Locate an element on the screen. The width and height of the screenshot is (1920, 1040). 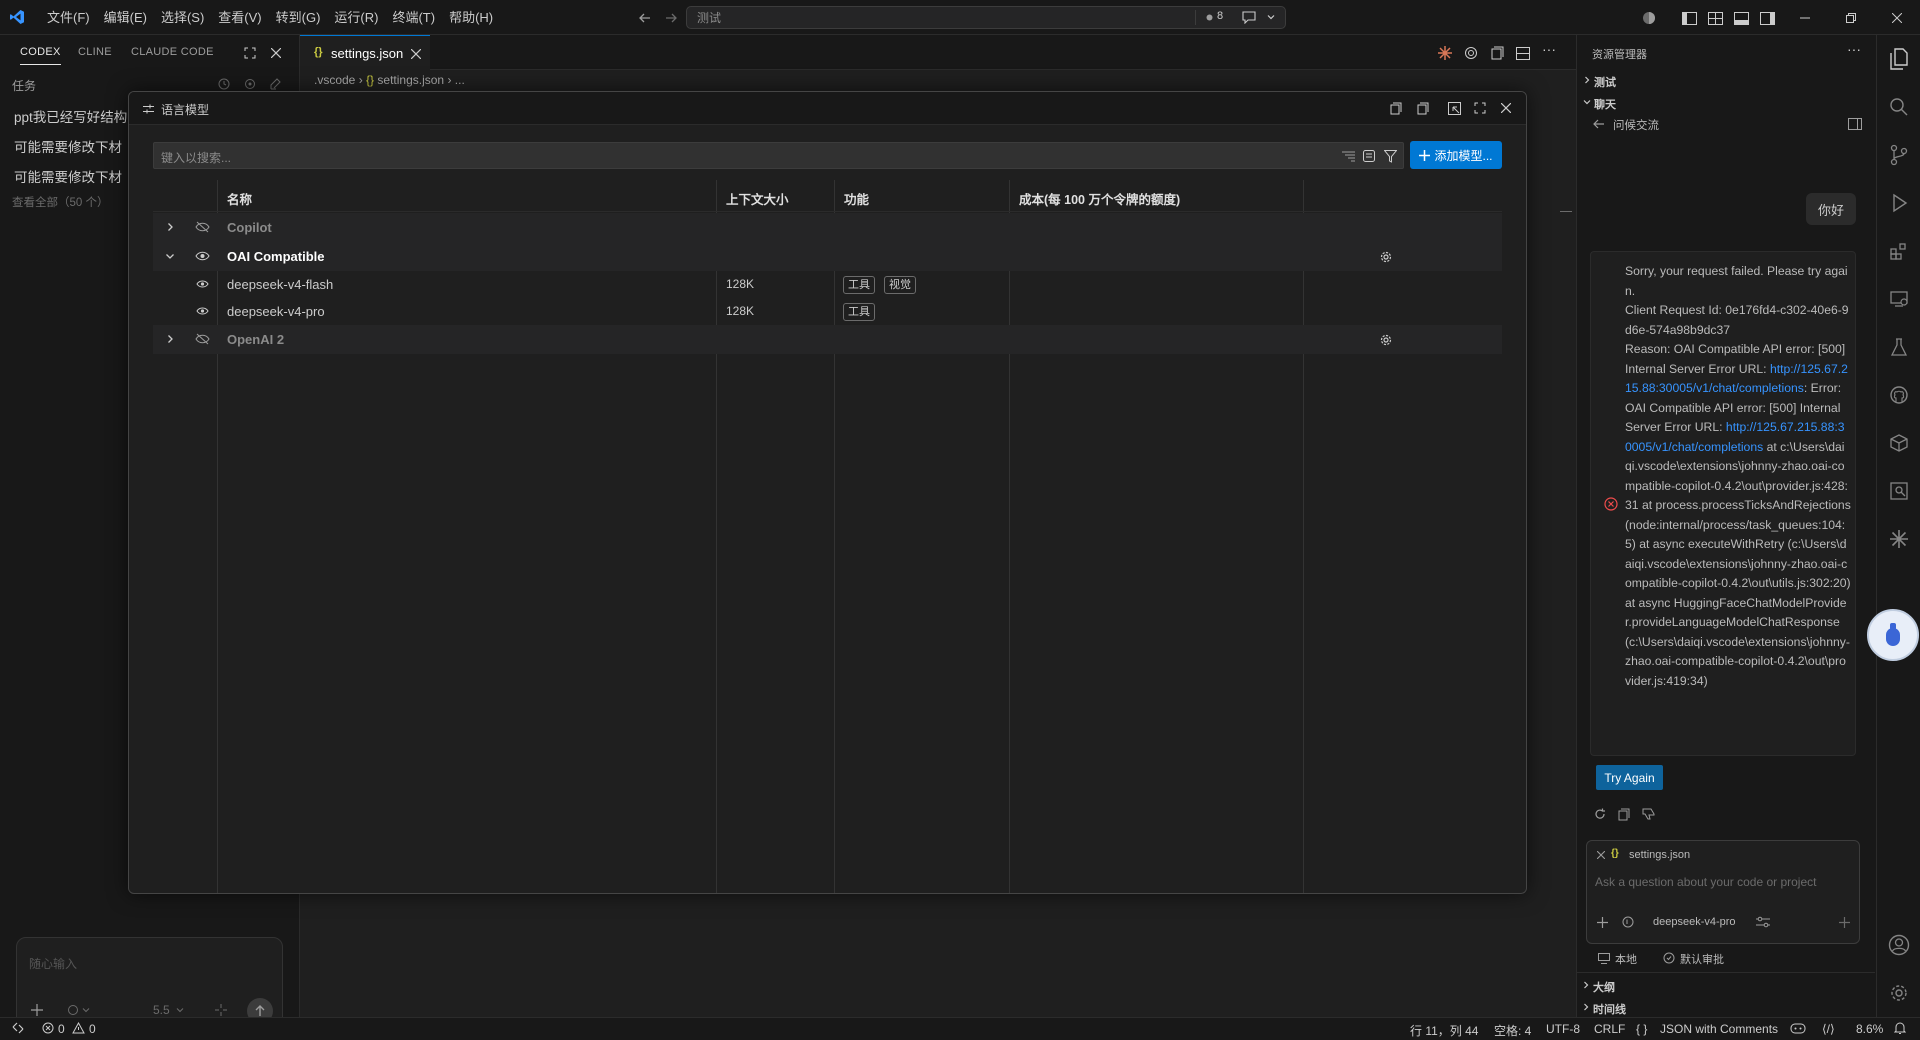
gitlens-icon is located at coordinates (1898, 491).